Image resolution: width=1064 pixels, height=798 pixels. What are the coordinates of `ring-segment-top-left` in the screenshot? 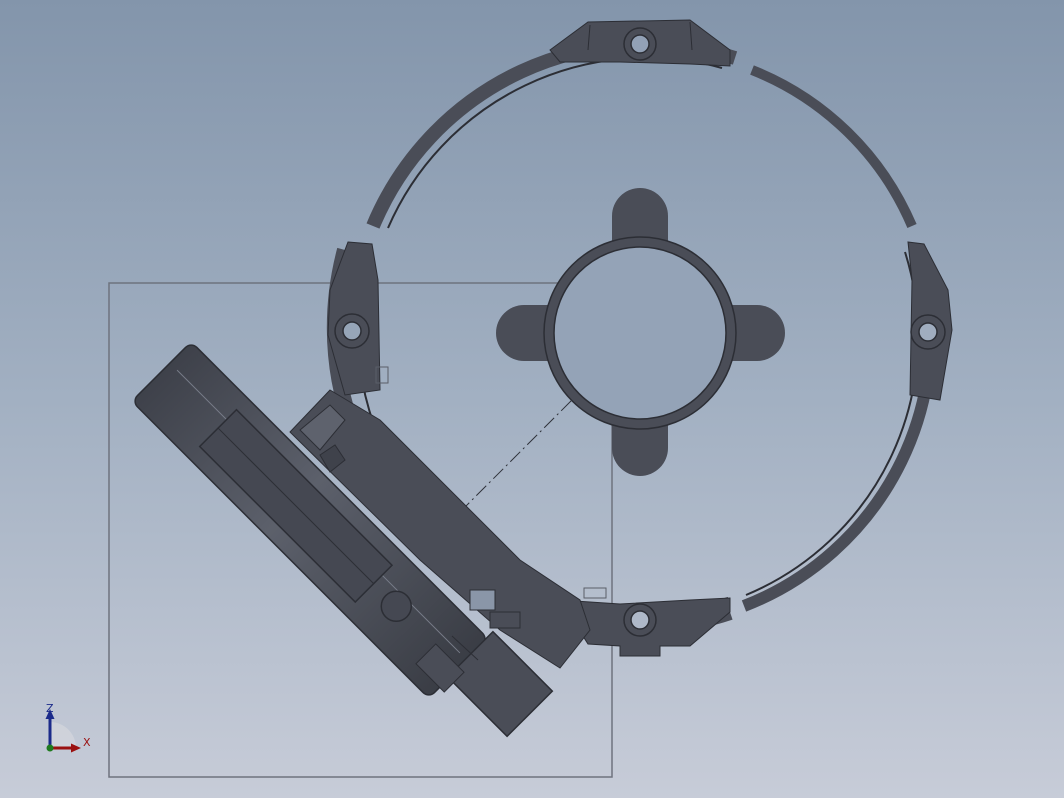 It's located at (552, 133).